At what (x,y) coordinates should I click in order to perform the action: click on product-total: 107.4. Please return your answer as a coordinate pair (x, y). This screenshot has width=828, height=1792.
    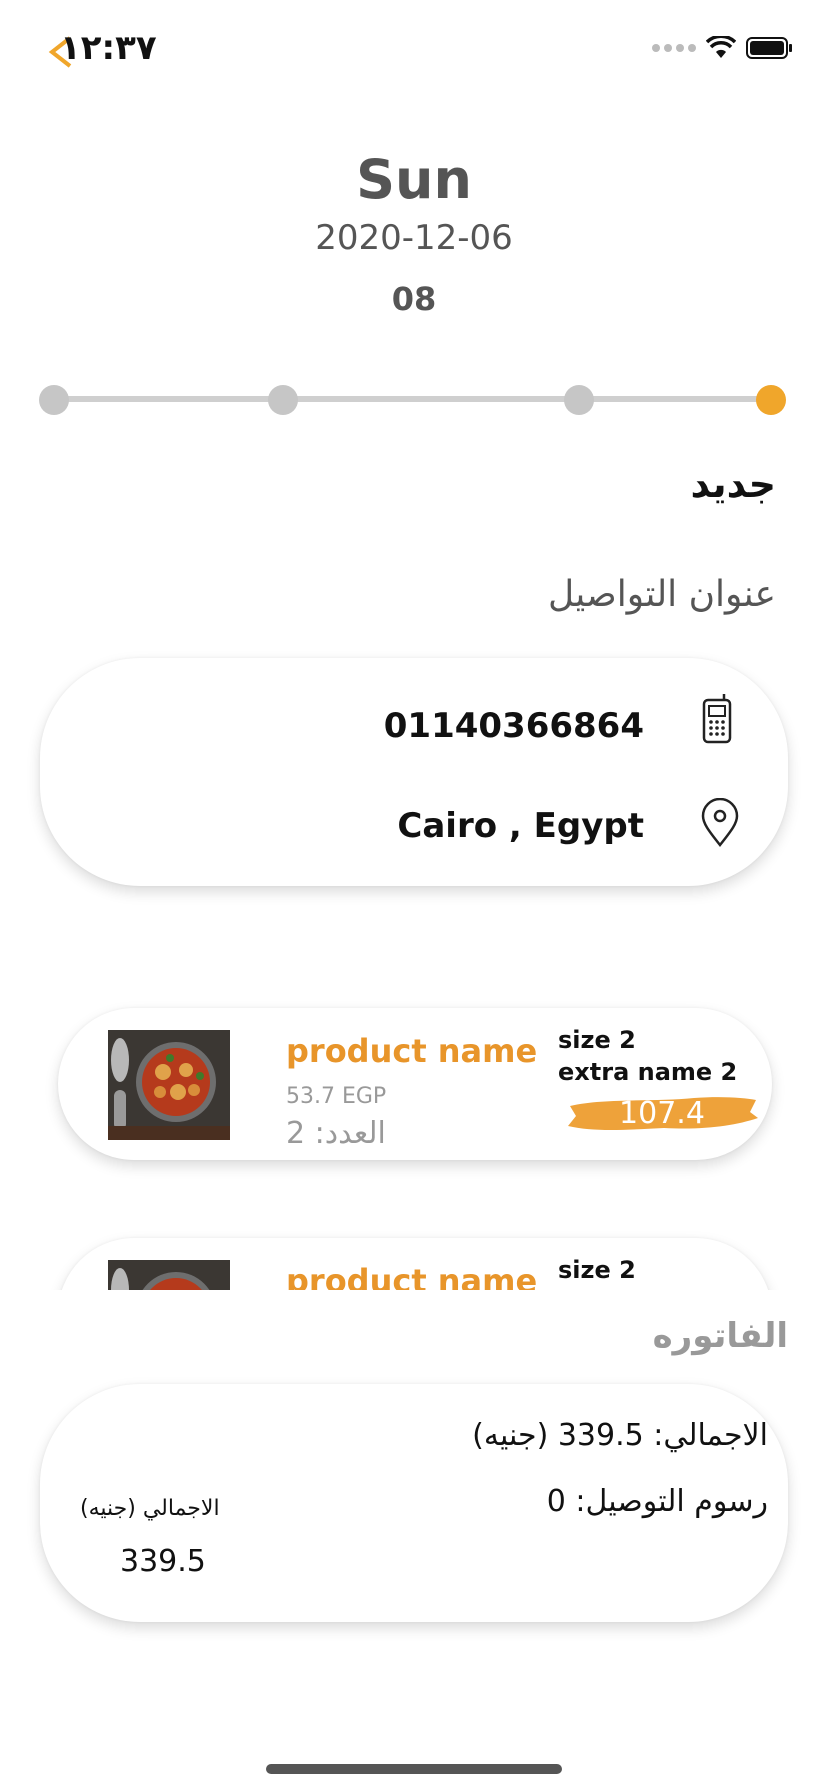
    Looking at the image, I should click on (662, 1113).